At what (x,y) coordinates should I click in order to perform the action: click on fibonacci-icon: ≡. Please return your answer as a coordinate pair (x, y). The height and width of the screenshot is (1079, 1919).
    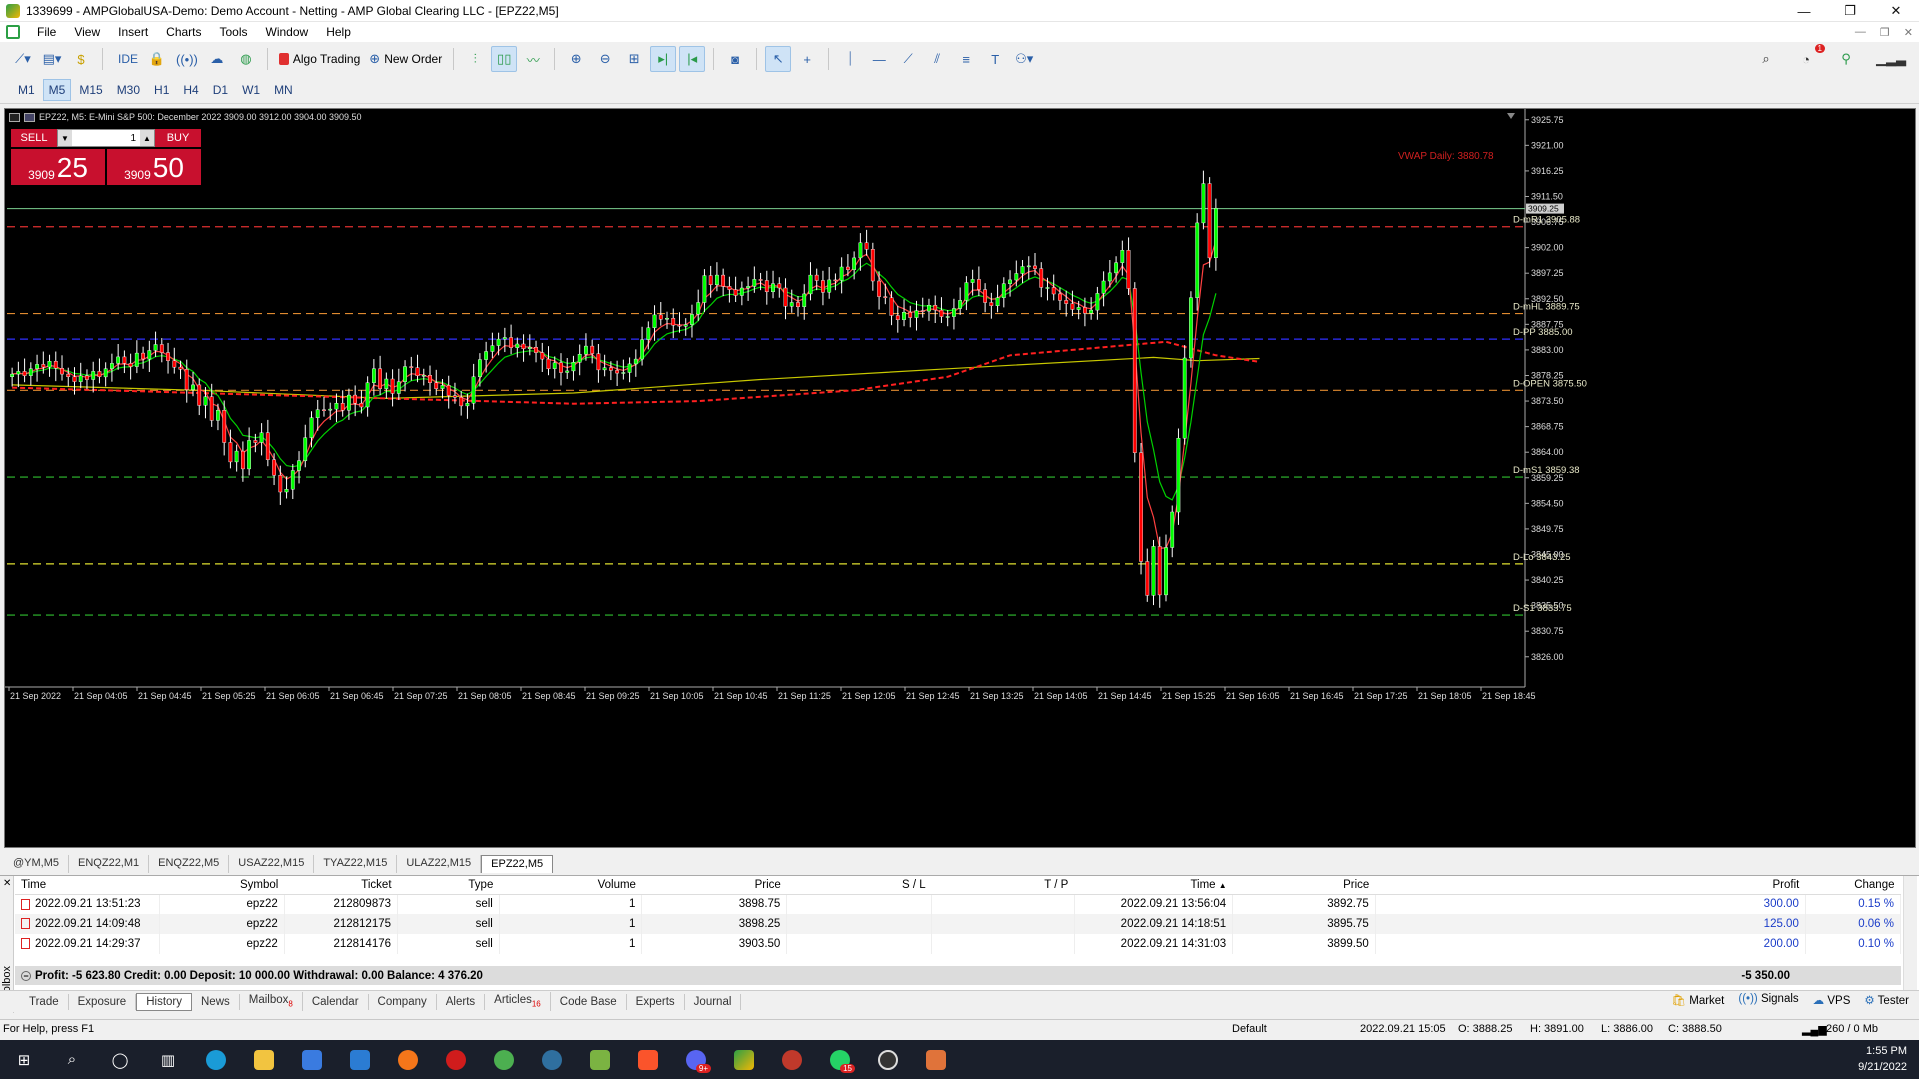
    Looking at the image, I should click on (966, 59).